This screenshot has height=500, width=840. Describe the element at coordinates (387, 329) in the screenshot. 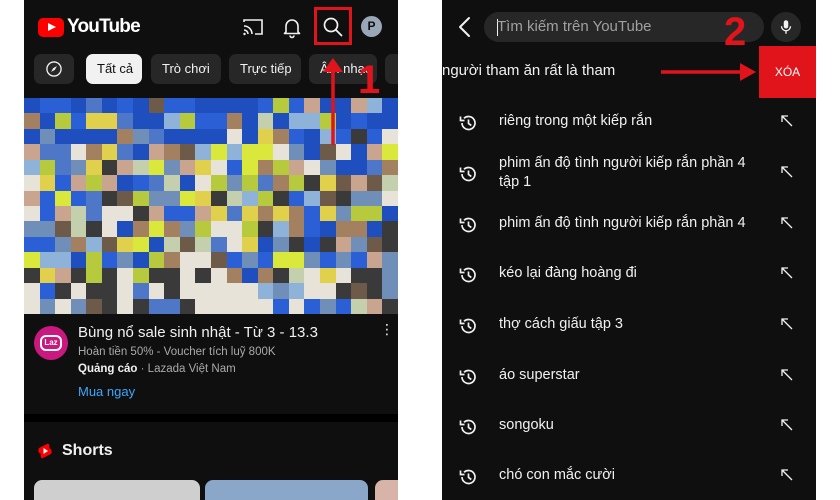

I see `more-options-icon: ⋮` at that location.